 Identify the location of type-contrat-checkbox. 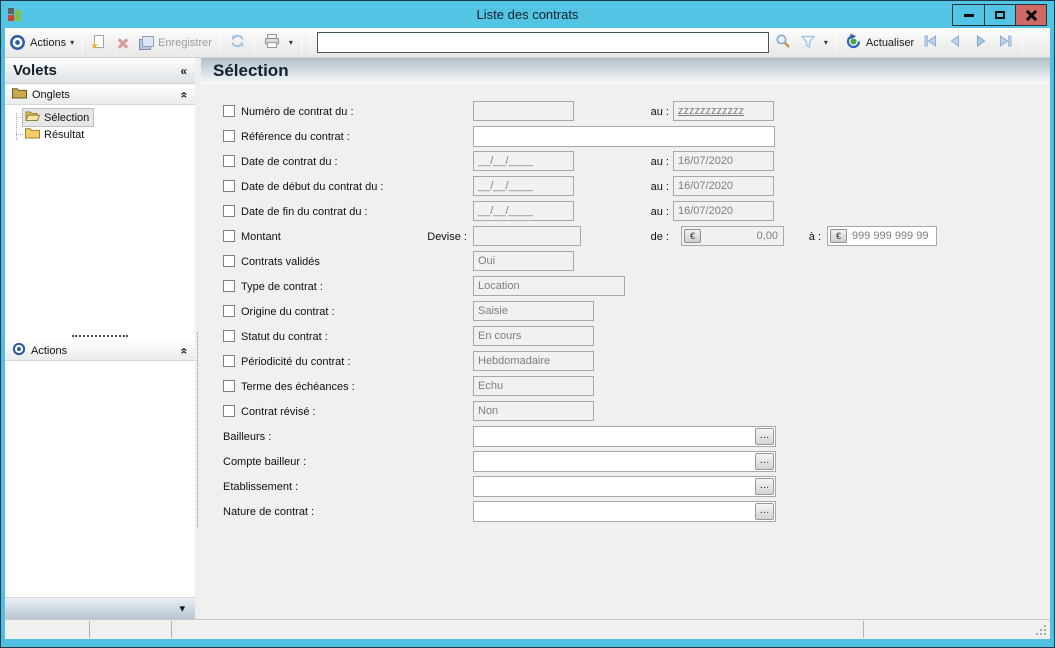
(229, 286).